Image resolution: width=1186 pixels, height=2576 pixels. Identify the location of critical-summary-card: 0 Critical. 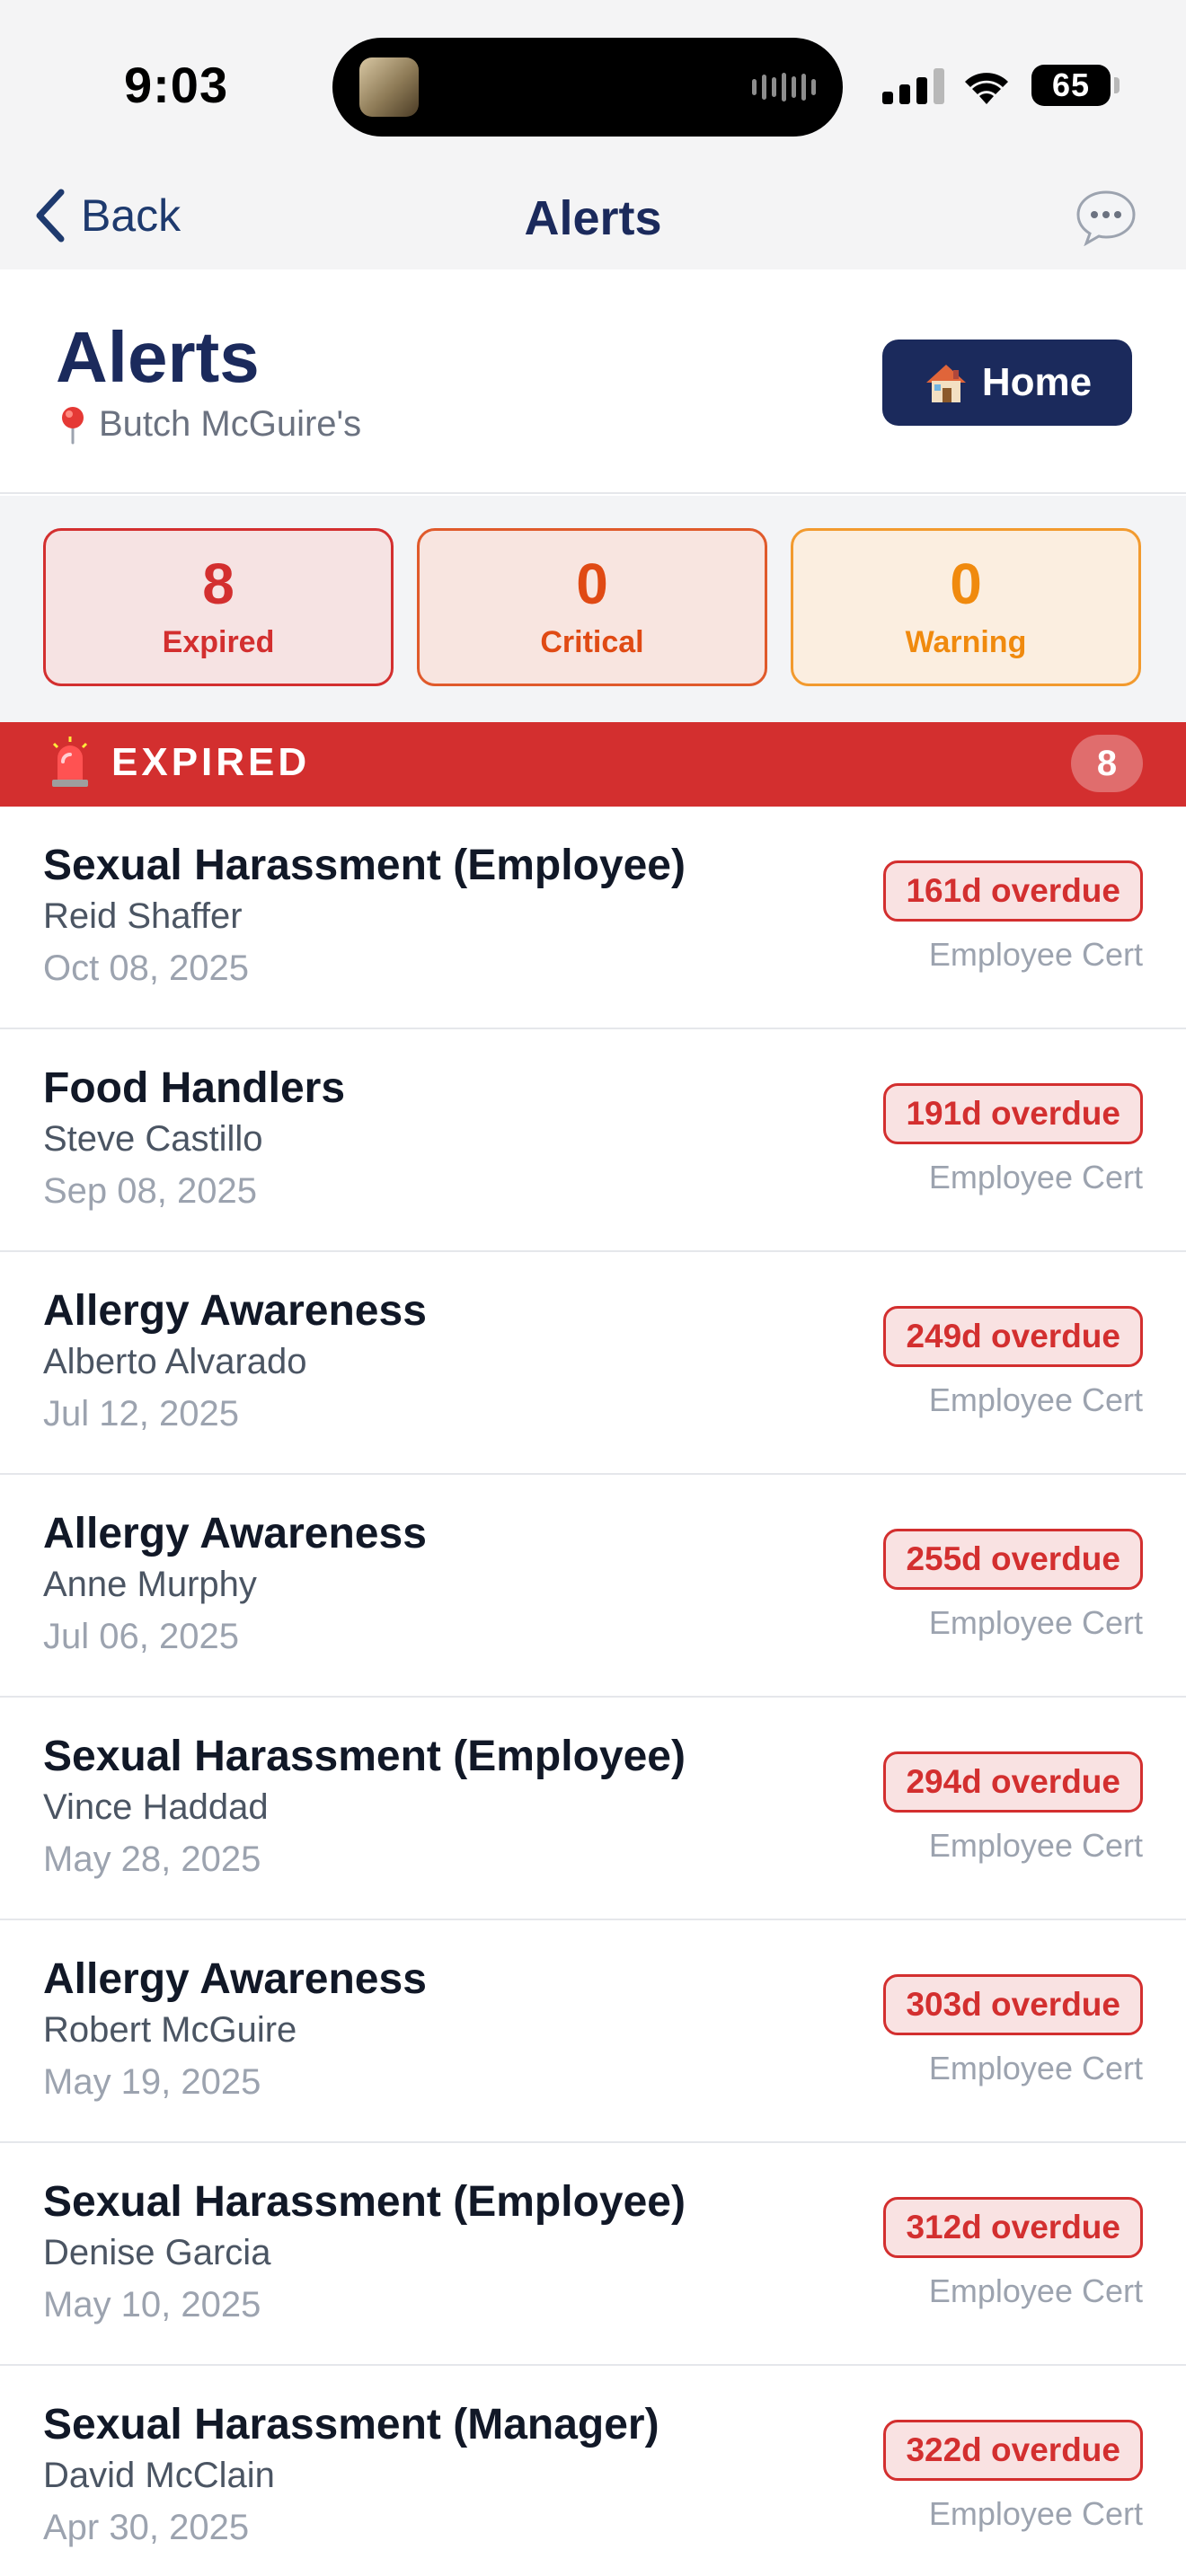
(592, 607).